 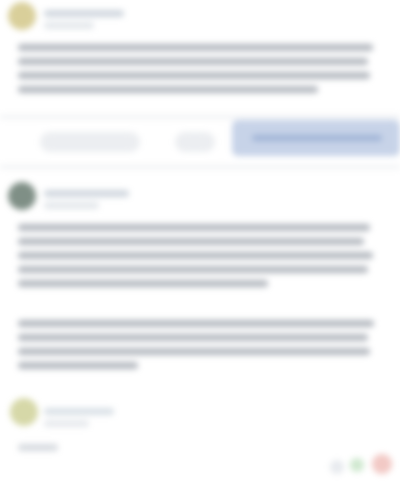 What do you see at coordinates (22, 16) in the screenshot?
I see `post-1-avatar` at bounding box center [22, 16].